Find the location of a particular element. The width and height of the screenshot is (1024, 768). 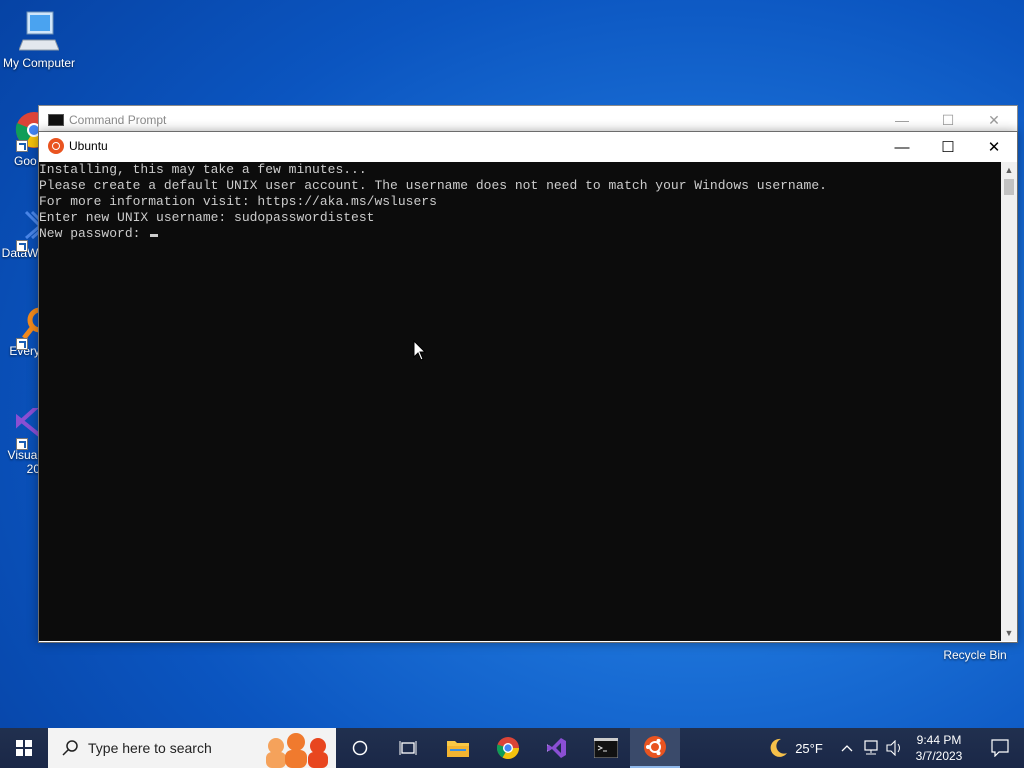

windows-logo-icon is located at coordinates (24, 748).